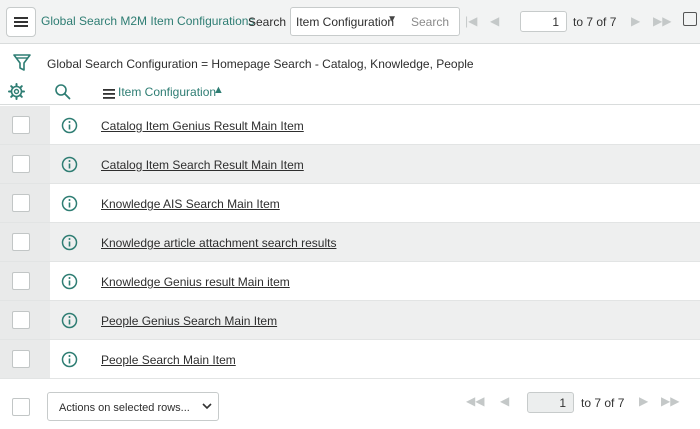  I want to click on list-context-menu-button, so click(21, 22).